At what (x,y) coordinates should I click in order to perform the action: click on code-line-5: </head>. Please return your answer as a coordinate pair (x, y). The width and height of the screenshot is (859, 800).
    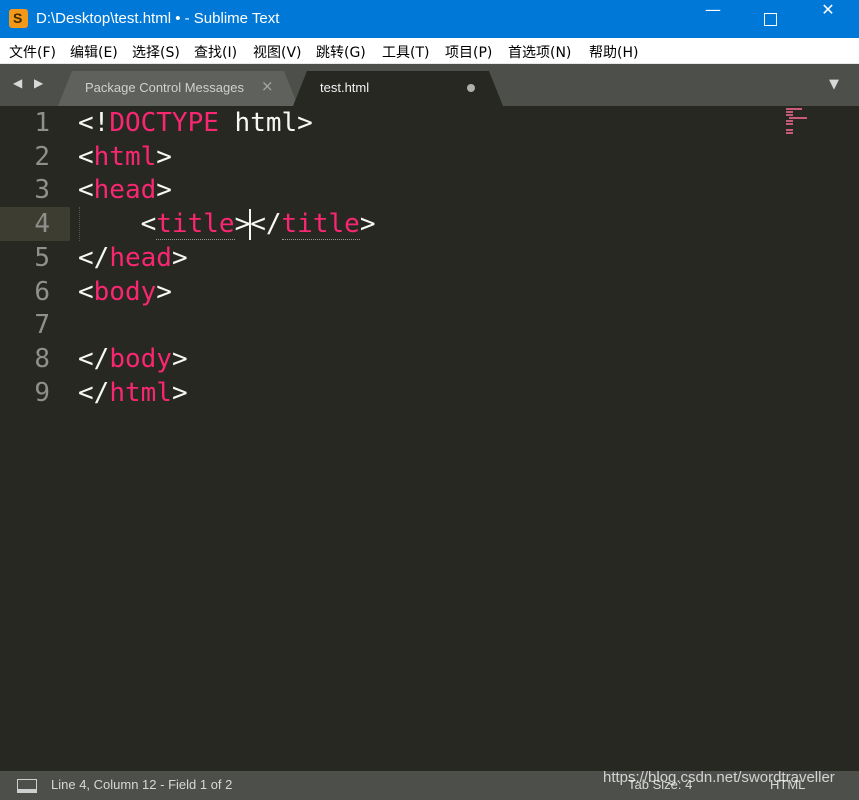
    Looking at the image, I should click on (133, 258).